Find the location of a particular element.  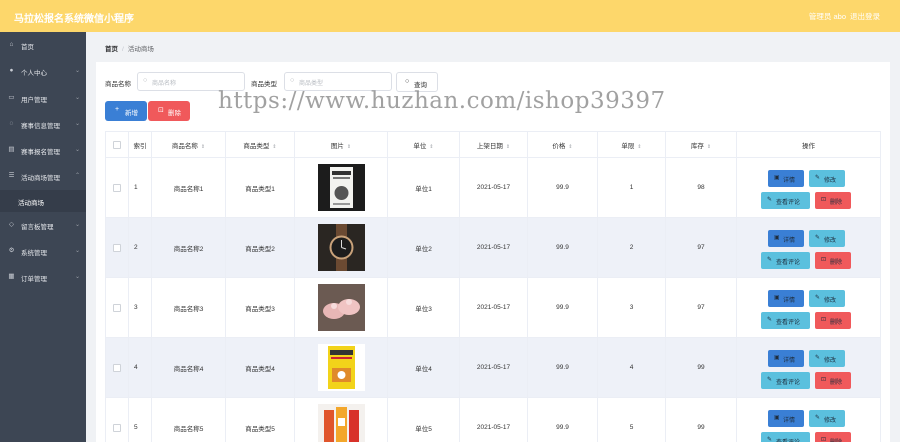

row-type: 商品类型4 is located at coordinates (260, 367).